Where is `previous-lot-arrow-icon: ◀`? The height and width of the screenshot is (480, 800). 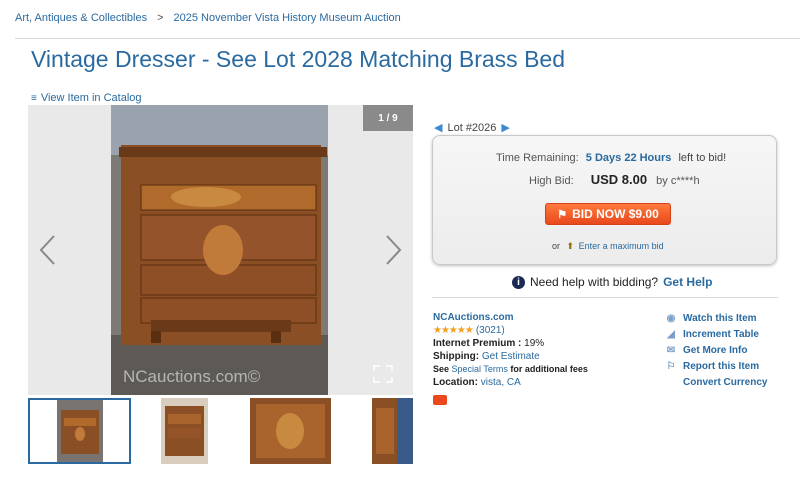 previous-lot-arrow-icon: ◀ is located at coordinates (438, 127).